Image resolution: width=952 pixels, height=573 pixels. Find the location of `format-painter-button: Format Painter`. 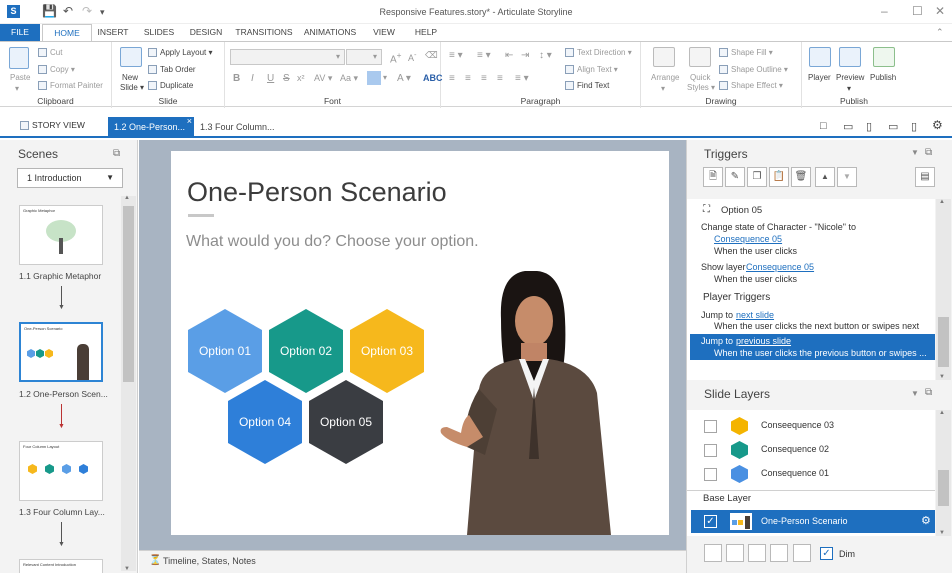

format-painter-button: Format Painter is located at coordinates (70, 86).